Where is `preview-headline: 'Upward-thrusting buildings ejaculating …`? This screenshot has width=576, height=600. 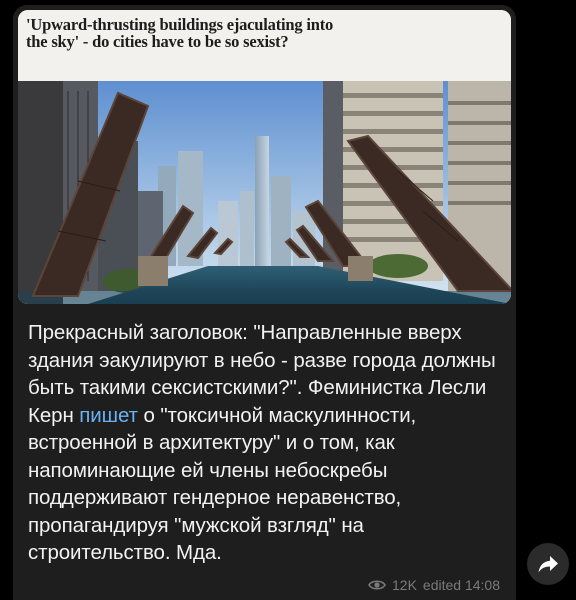
preview-headline: 'Upward-thrusting buildings ejaculating … is located at coordinates (180, 33).